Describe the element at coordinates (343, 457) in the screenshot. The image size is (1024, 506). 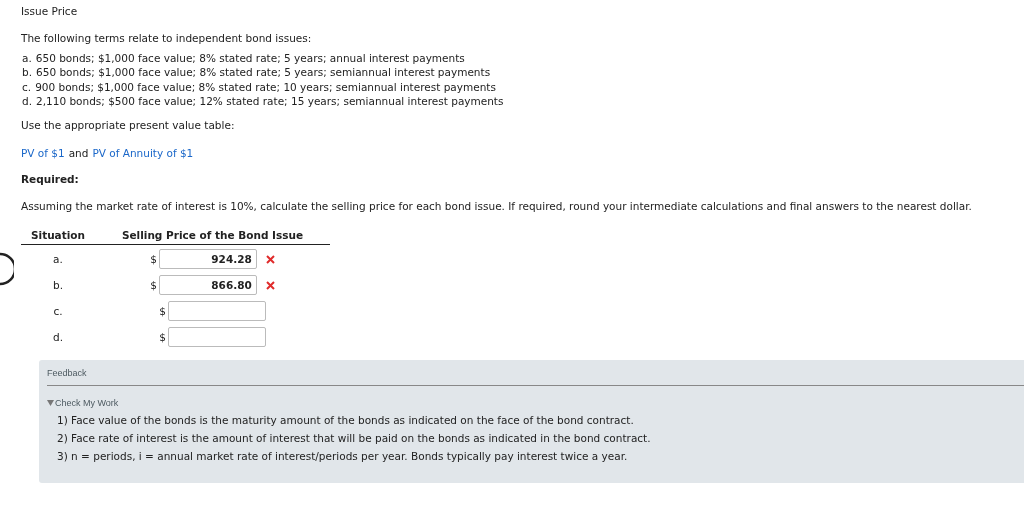
I see `feedback-item: 3) n = periods, i = annual market rate of interest/periods per year. Bonds typically pay interest twice a year.` at that location.